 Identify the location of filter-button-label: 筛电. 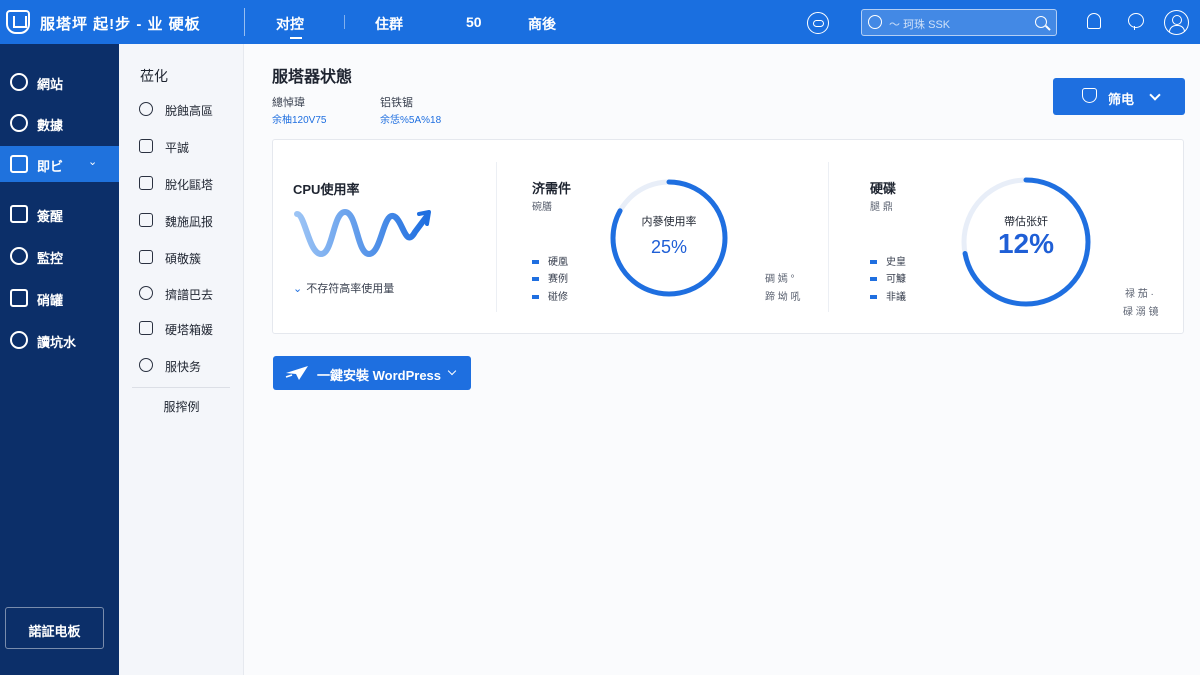
(1121, 99).